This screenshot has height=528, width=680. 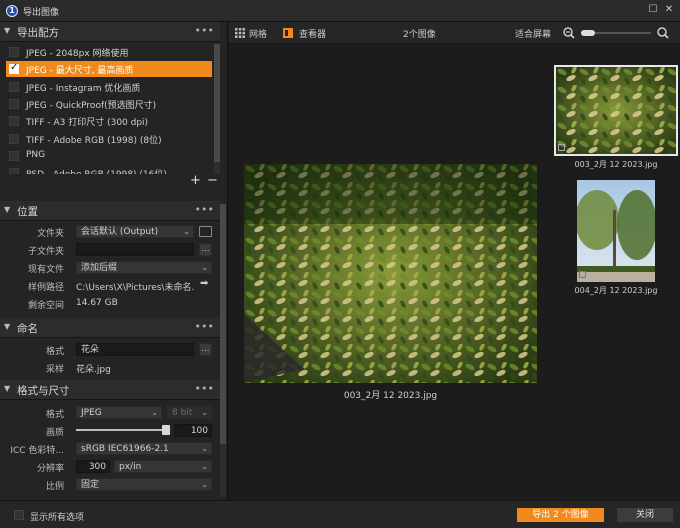 What do you see at coordinates (96, 170) in the screenshot?
I see `preset-label: PSD - Adobe RGB (1998) (16位)` at bounding box center [96, 170].